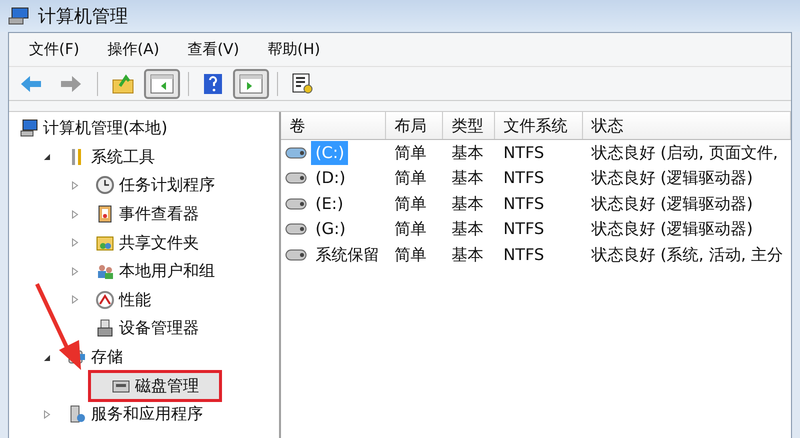 This screenshot has height=438, width=800. Describe the element at coordinates (123, 84) in the screenshot. I see `folder-up-icon` at that location.